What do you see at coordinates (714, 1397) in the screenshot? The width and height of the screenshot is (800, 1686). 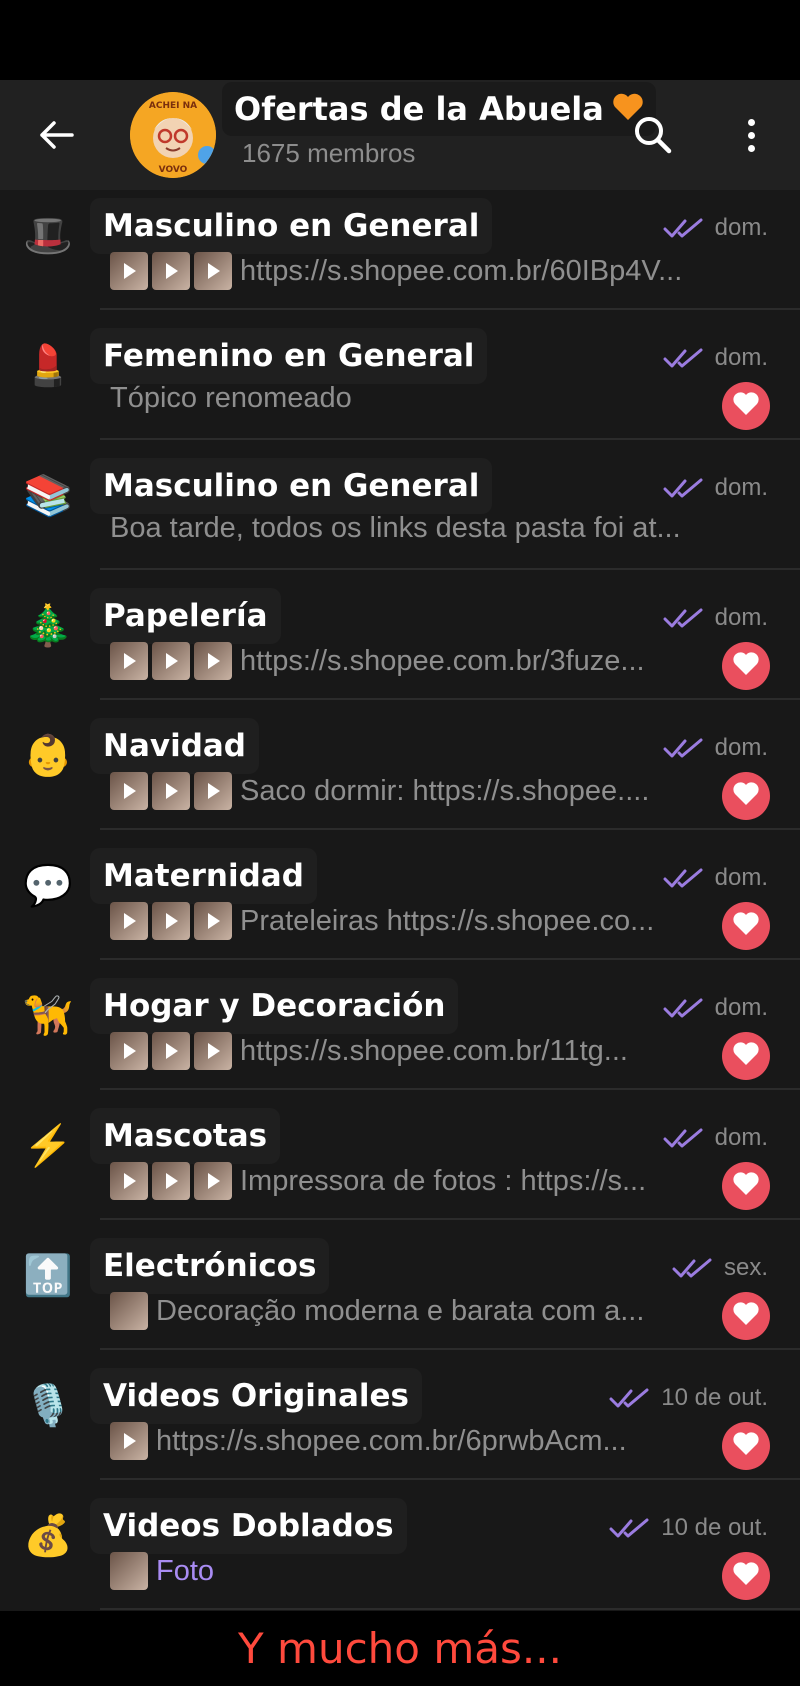 I see `topic-date: 10 de out.` at bounding box center [714, 1397].